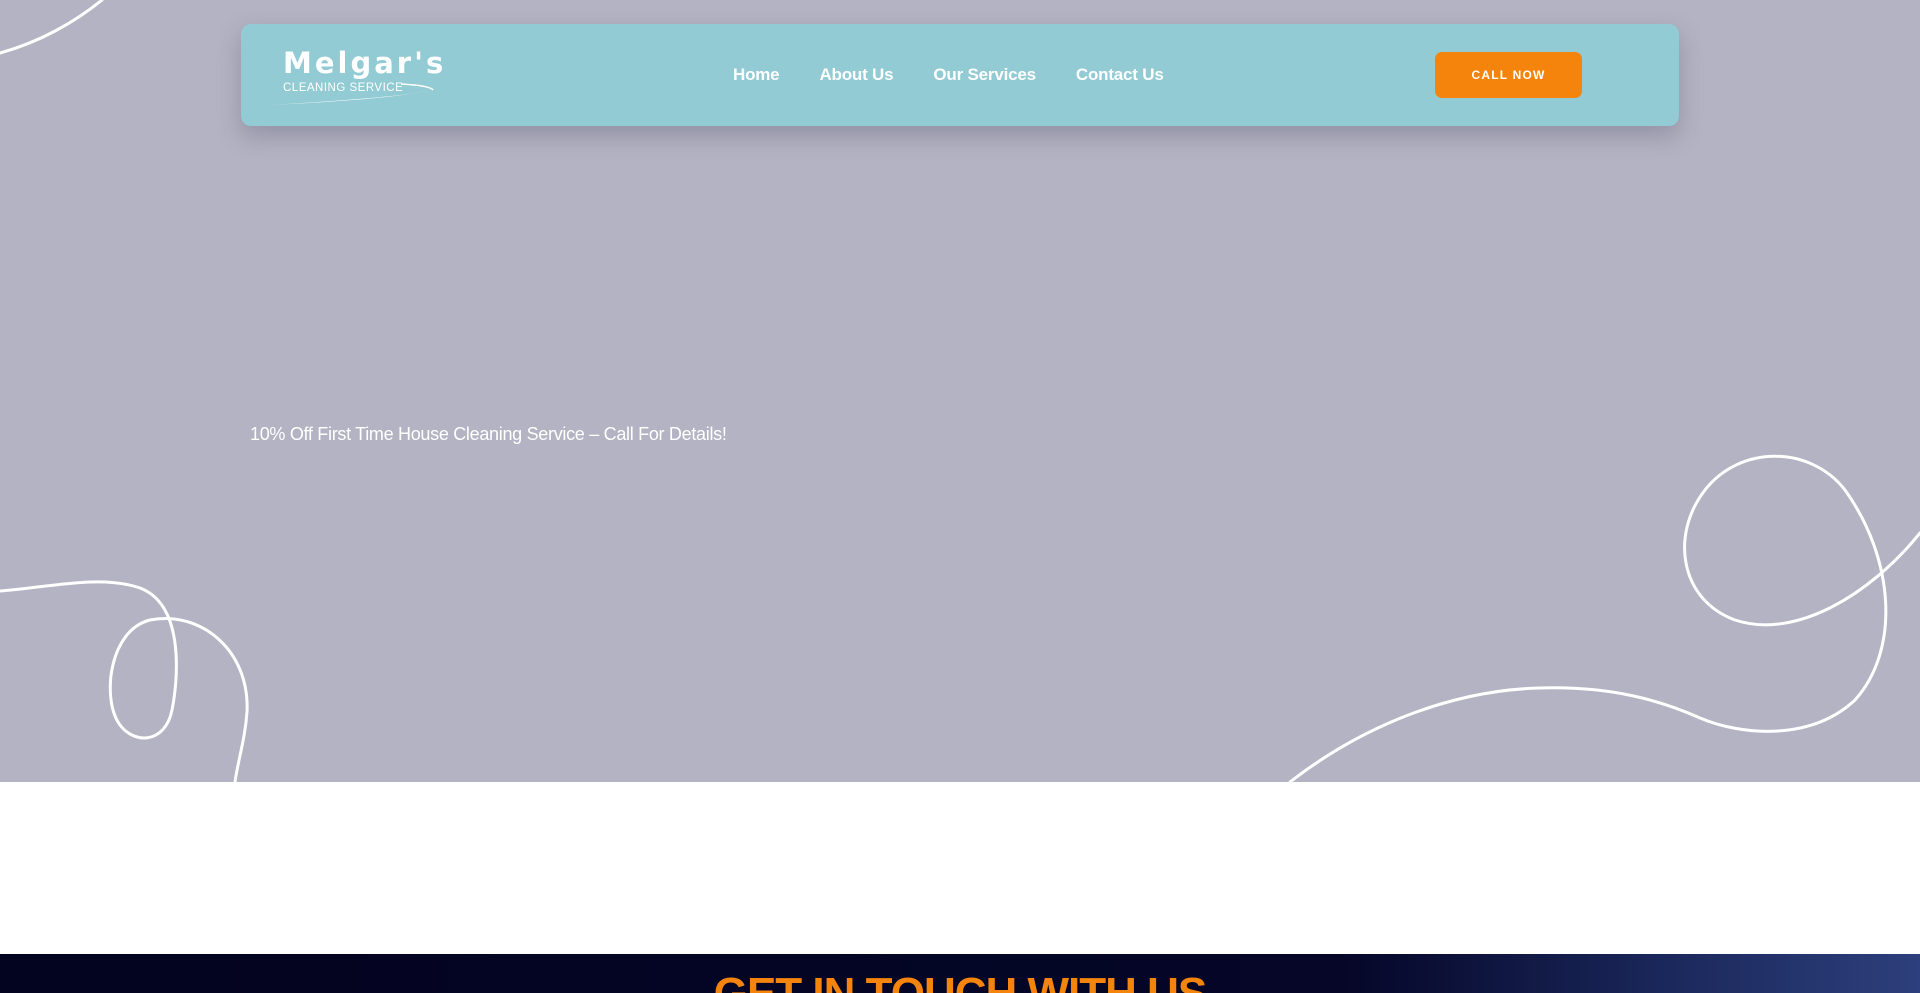 This screenshot has height=993, width=1920. Describe the element at coordinates (52, 27) in the screenshot. I see `swirl-top-left` at that location.